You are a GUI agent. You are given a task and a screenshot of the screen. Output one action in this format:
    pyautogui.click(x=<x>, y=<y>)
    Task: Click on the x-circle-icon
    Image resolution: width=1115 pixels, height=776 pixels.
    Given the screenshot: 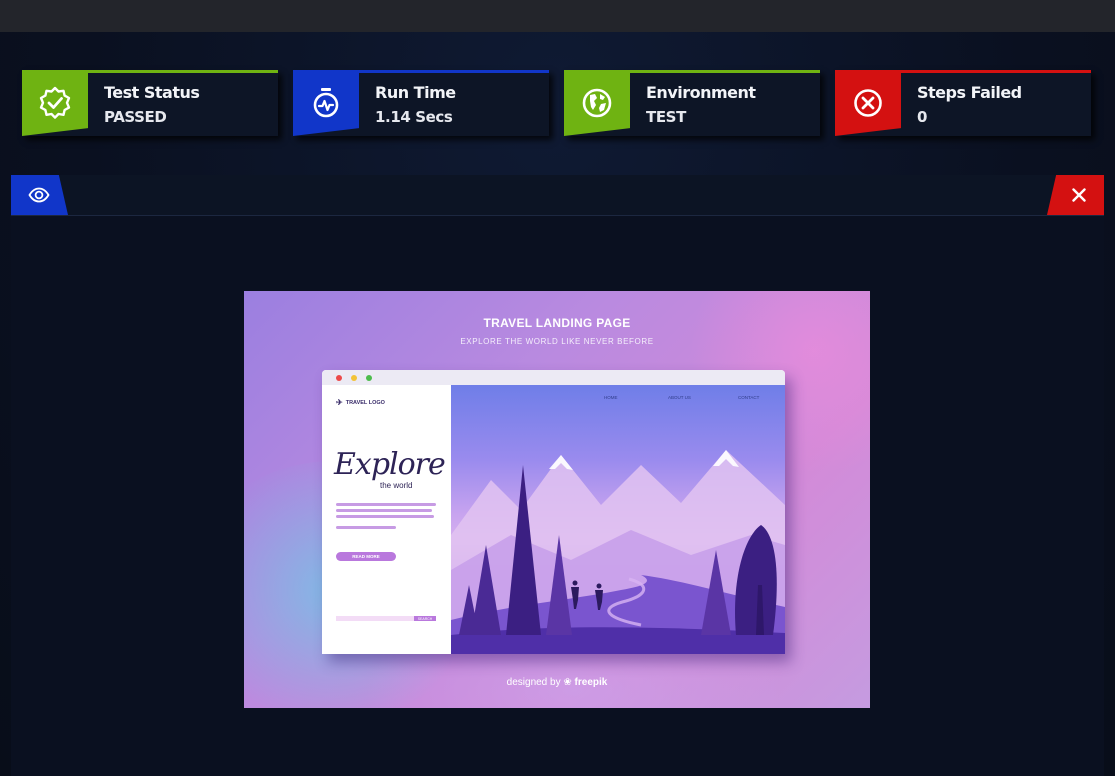 What is the action you would take?
    pyautogui.click(x=868, y=103)
    